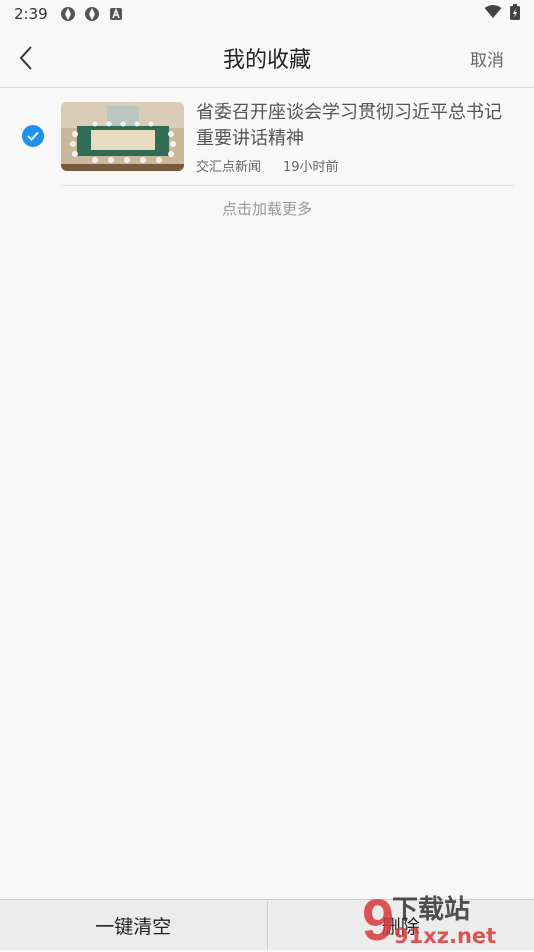 This screenshot has height=952, width=534. I want to click on chevron-left-icon, so click(26, 58).